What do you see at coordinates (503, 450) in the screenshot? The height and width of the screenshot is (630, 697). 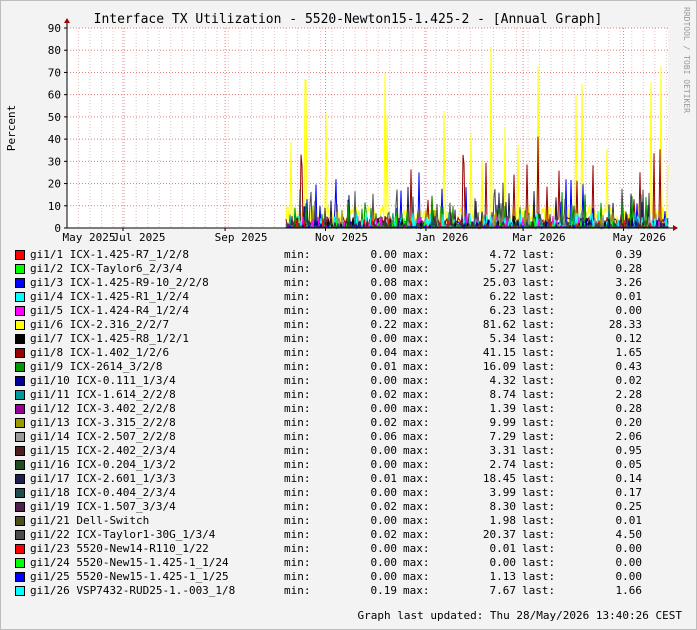 I see `legend-max-value: 3.31` at bounding box center [503, 450].